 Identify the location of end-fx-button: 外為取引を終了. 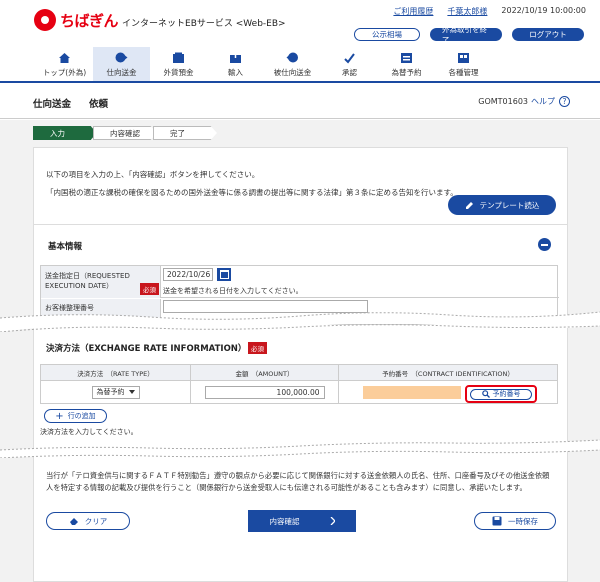
(466, 35).